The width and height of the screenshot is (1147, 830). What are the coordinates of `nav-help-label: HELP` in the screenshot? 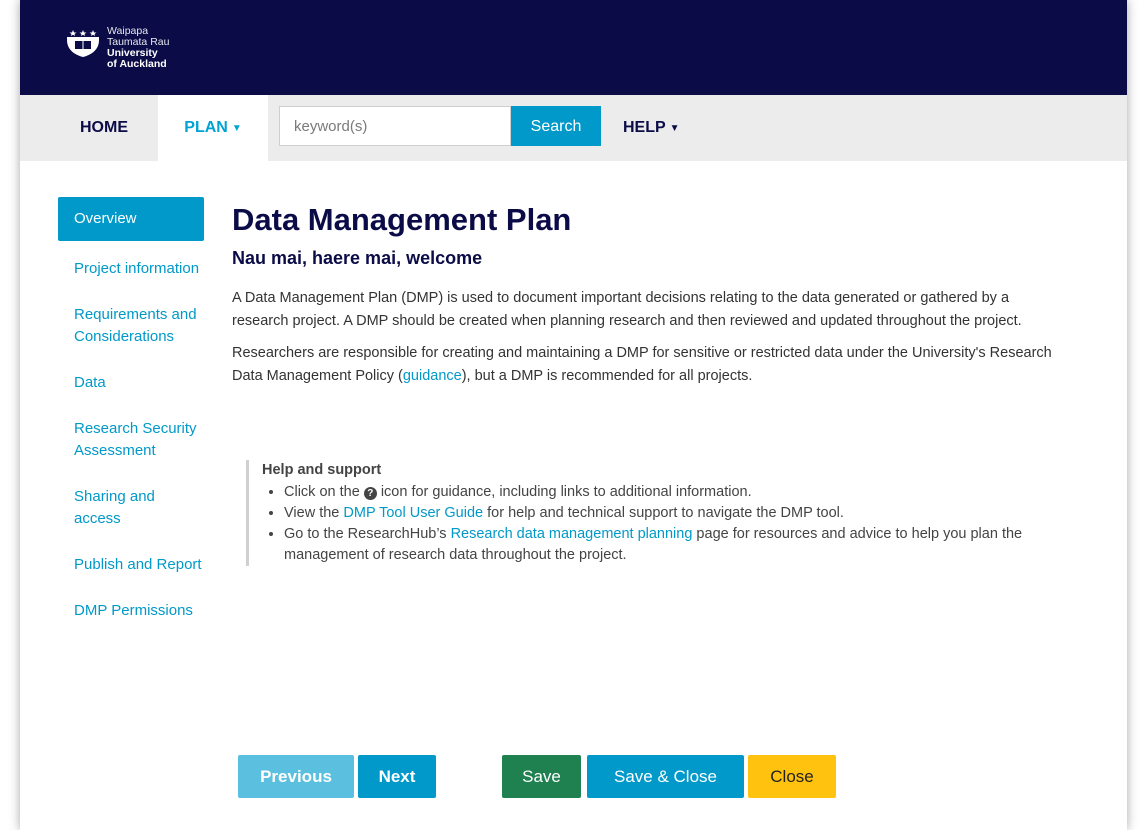 It's located at (644, 127).